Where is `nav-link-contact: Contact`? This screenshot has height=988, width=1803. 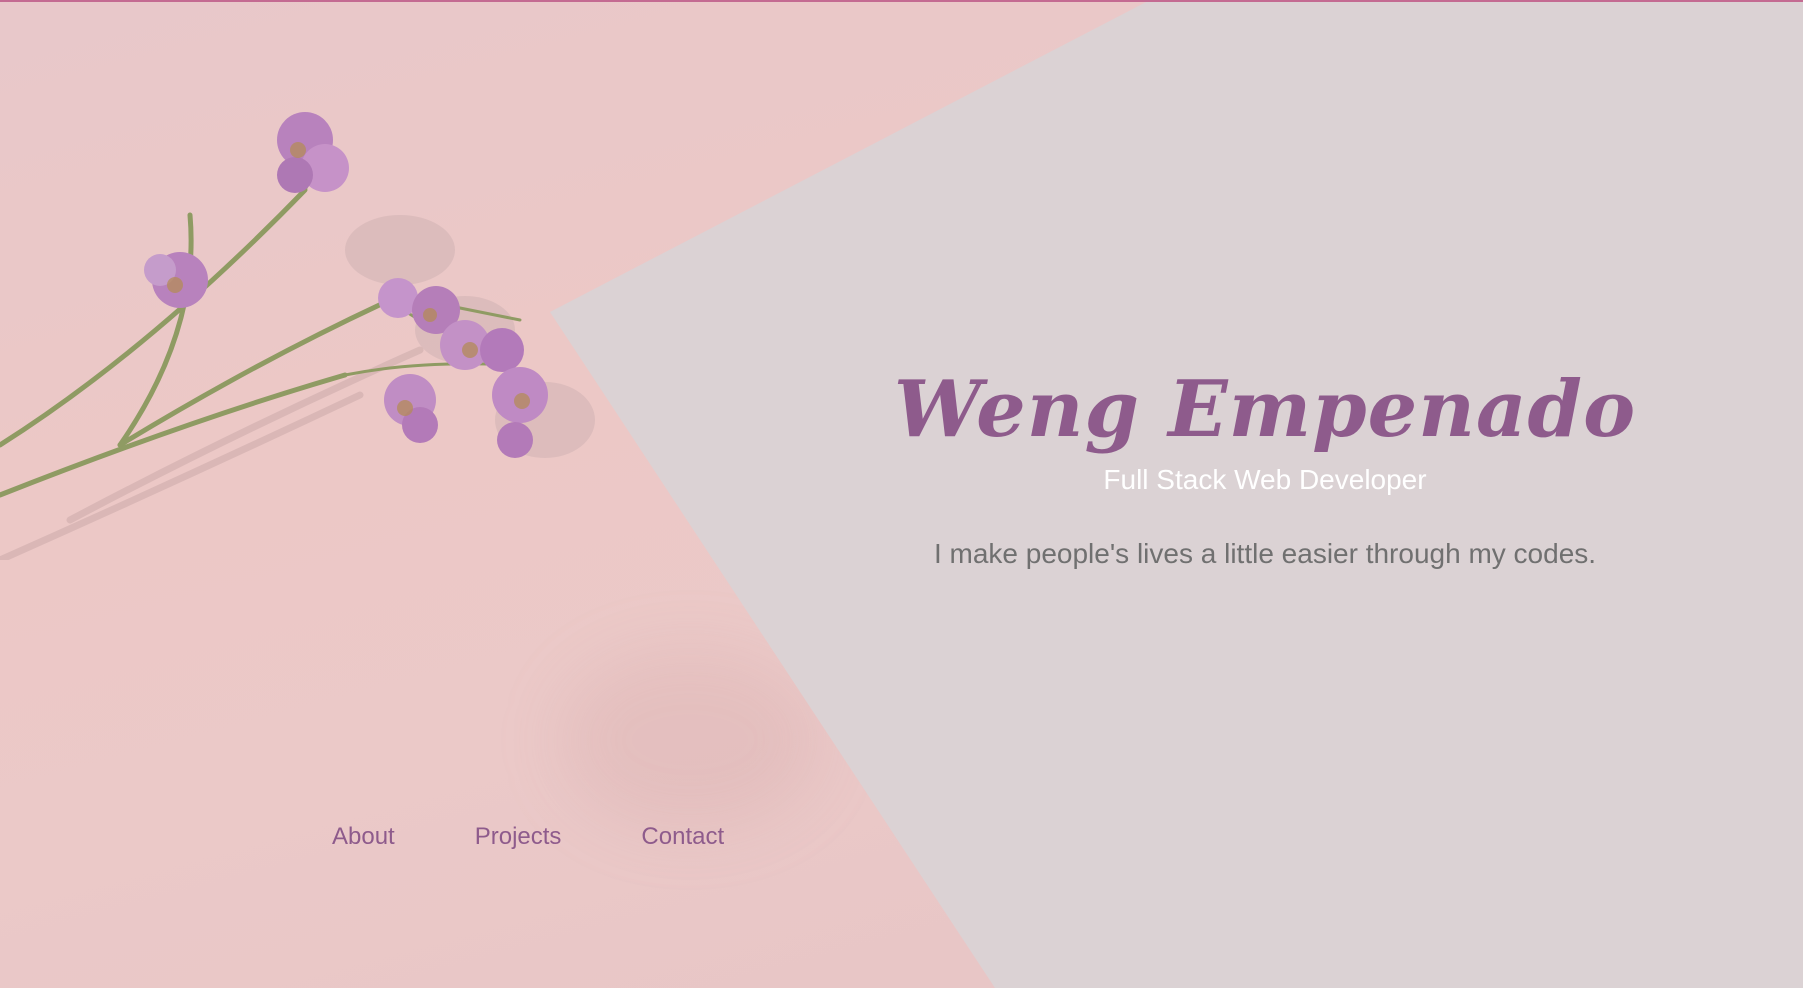
nav-link-contact: Contact is located at coordinates (682, 837).